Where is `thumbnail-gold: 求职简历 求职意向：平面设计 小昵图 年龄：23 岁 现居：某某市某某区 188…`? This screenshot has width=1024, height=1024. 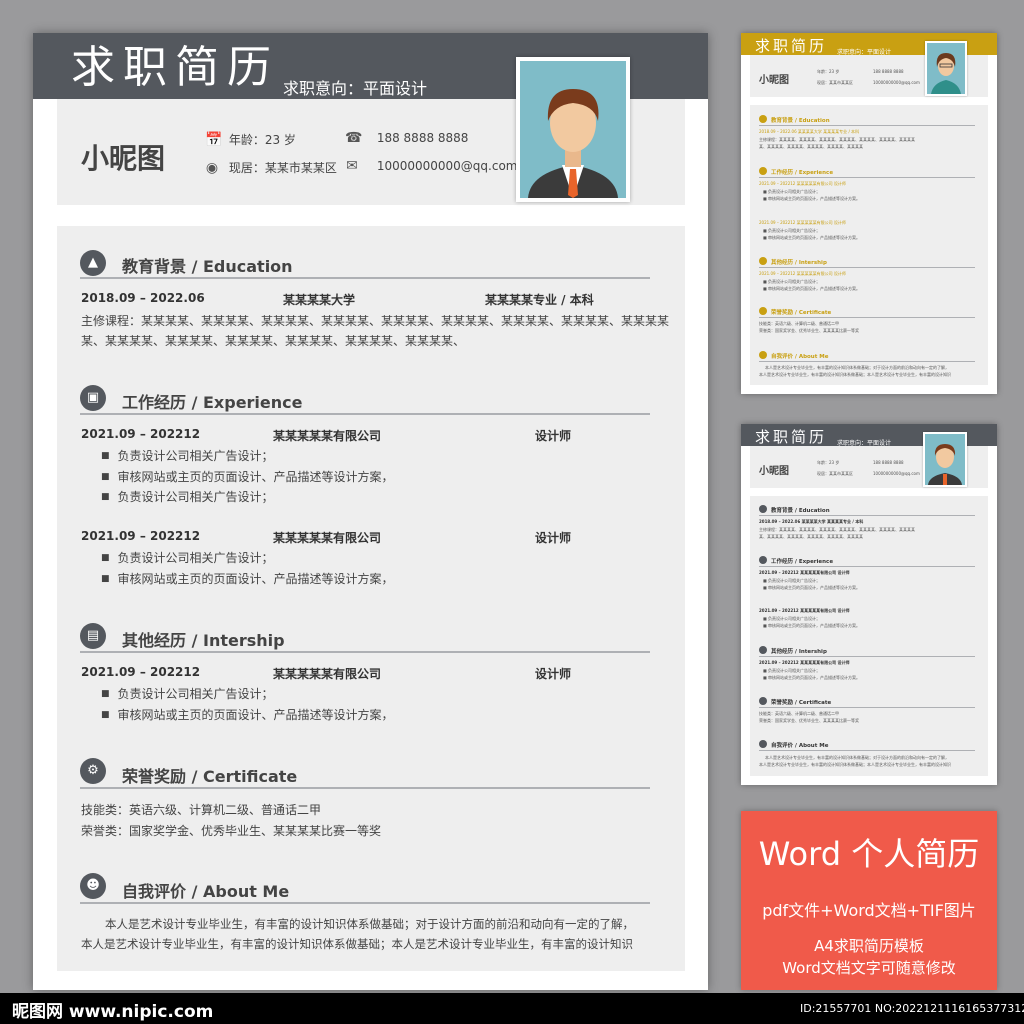
thumbnail-gold: 求职简历 求职意向：平面设计 小昵图 年龄：23 岁 现居：某某市某某区 188… is located at coordinates (869, 213).